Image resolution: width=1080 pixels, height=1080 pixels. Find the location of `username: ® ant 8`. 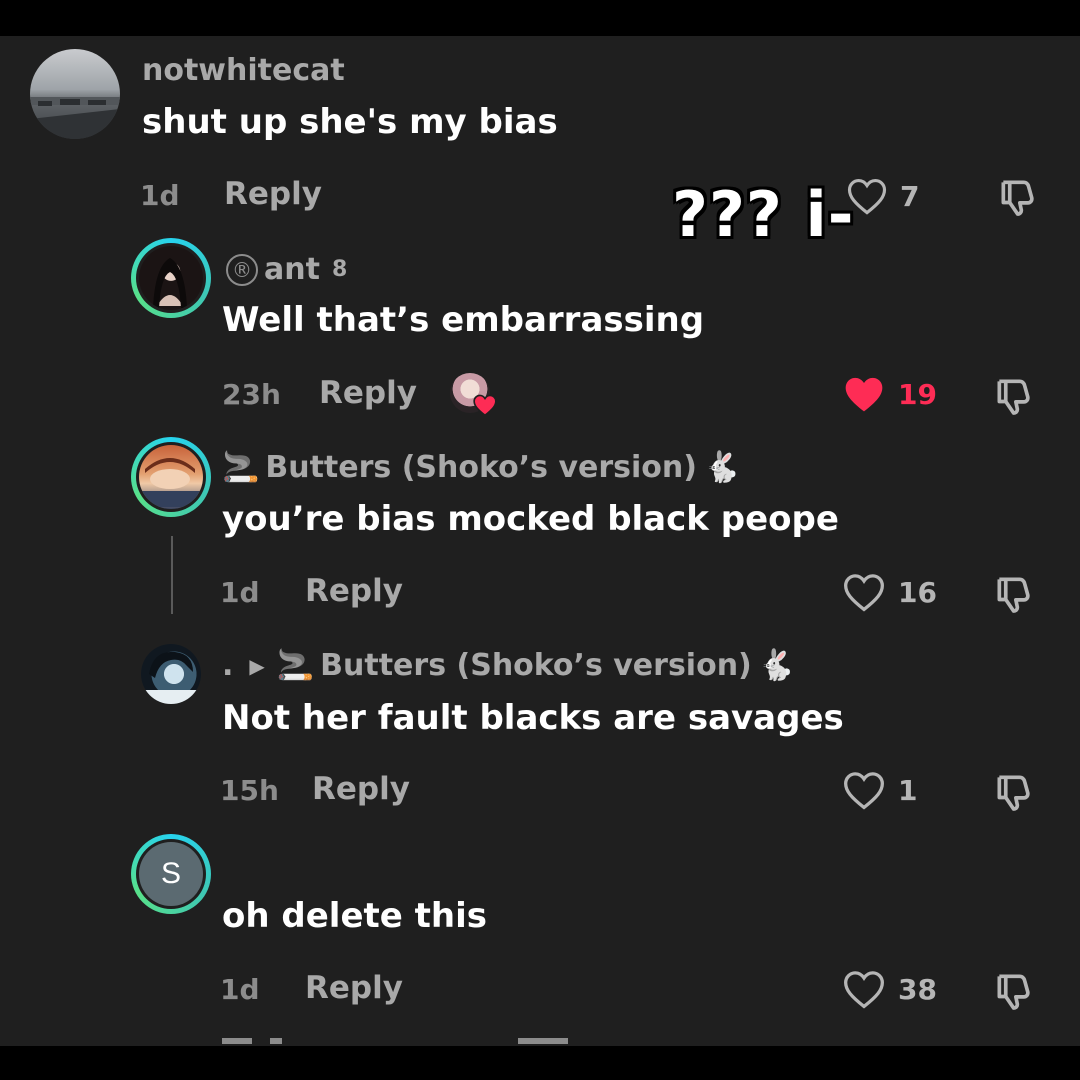

username: ® ant 8 is located at coordinates (286, 269).